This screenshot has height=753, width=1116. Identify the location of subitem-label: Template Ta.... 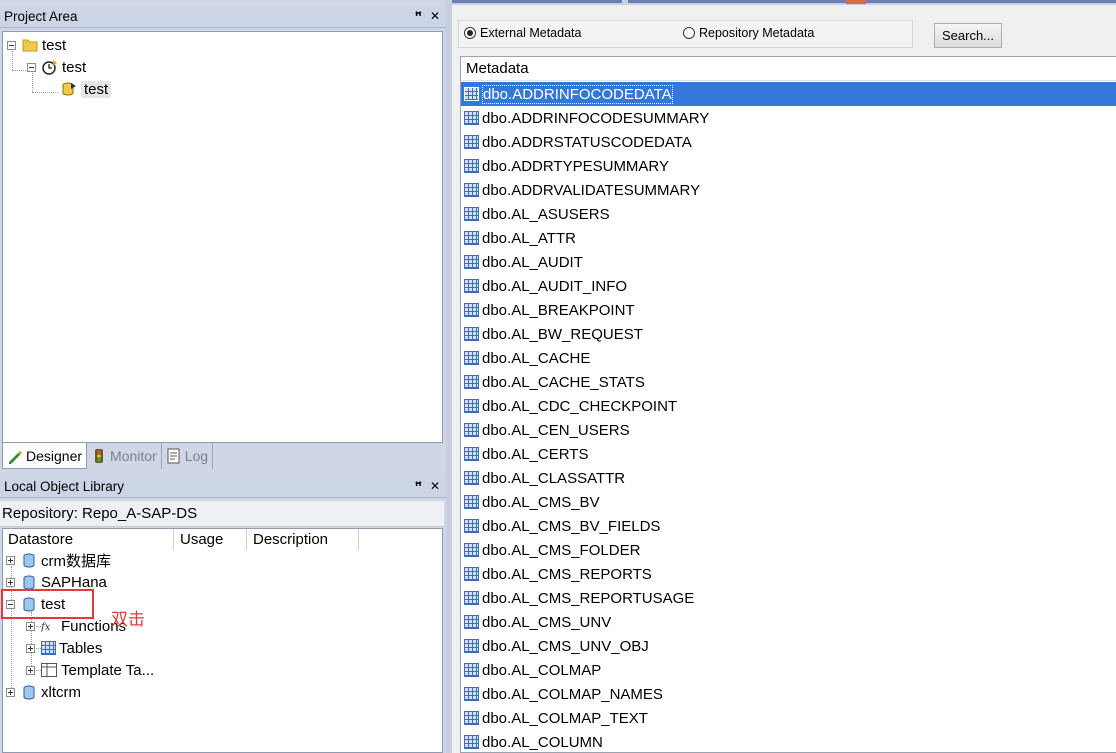
(108, 670).